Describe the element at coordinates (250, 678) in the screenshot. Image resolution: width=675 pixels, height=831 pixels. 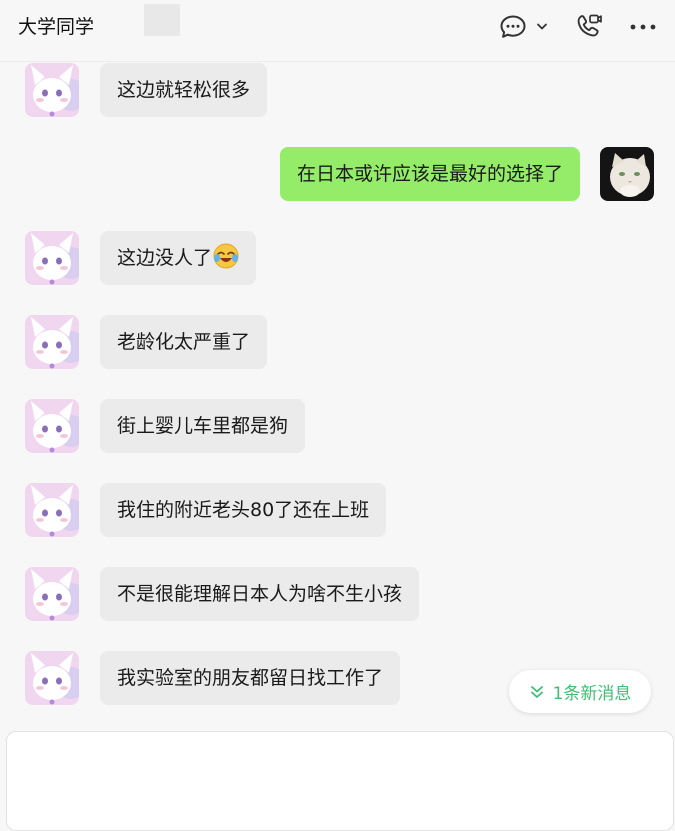
I see `message-bubble: 我实验室的朋友都留日找工作了` at that location.